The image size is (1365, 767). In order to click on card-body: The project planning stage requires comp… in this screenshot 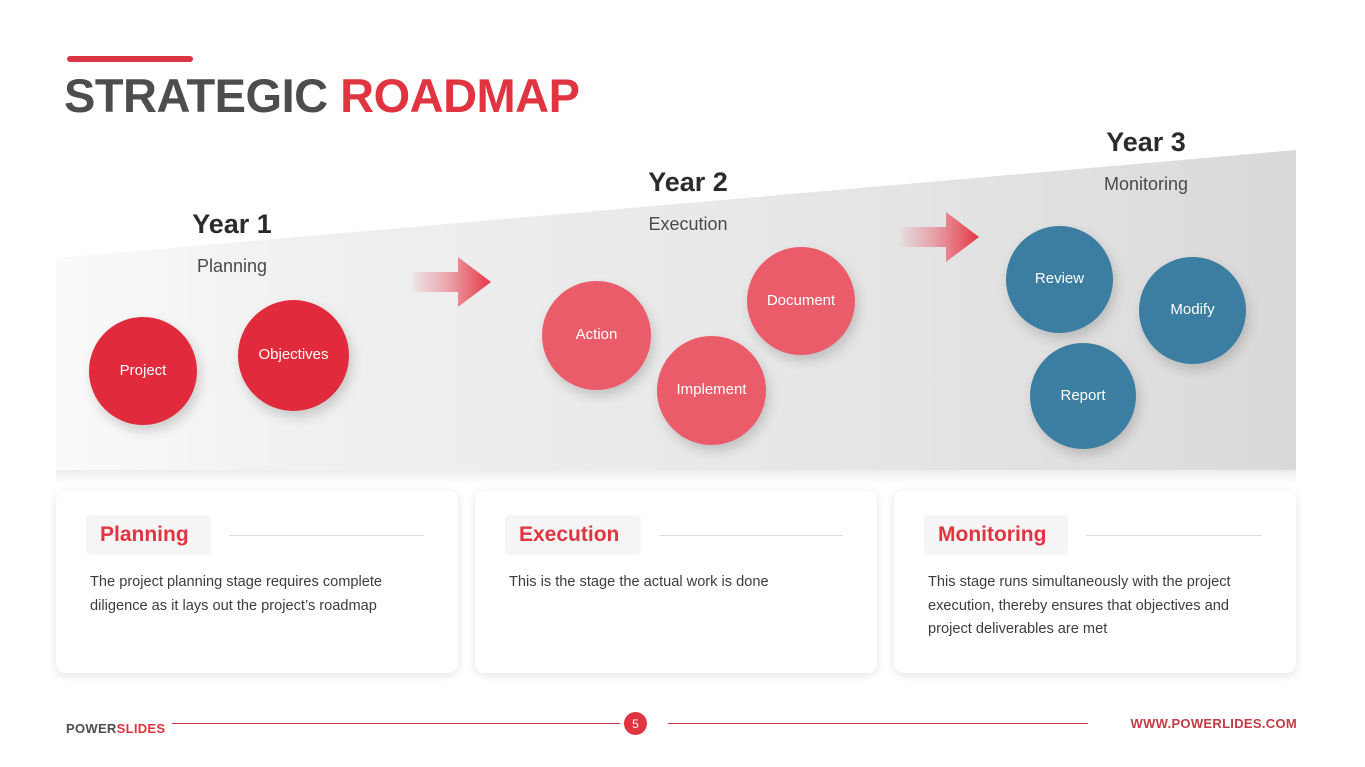, I will do `click(236, 594)`.